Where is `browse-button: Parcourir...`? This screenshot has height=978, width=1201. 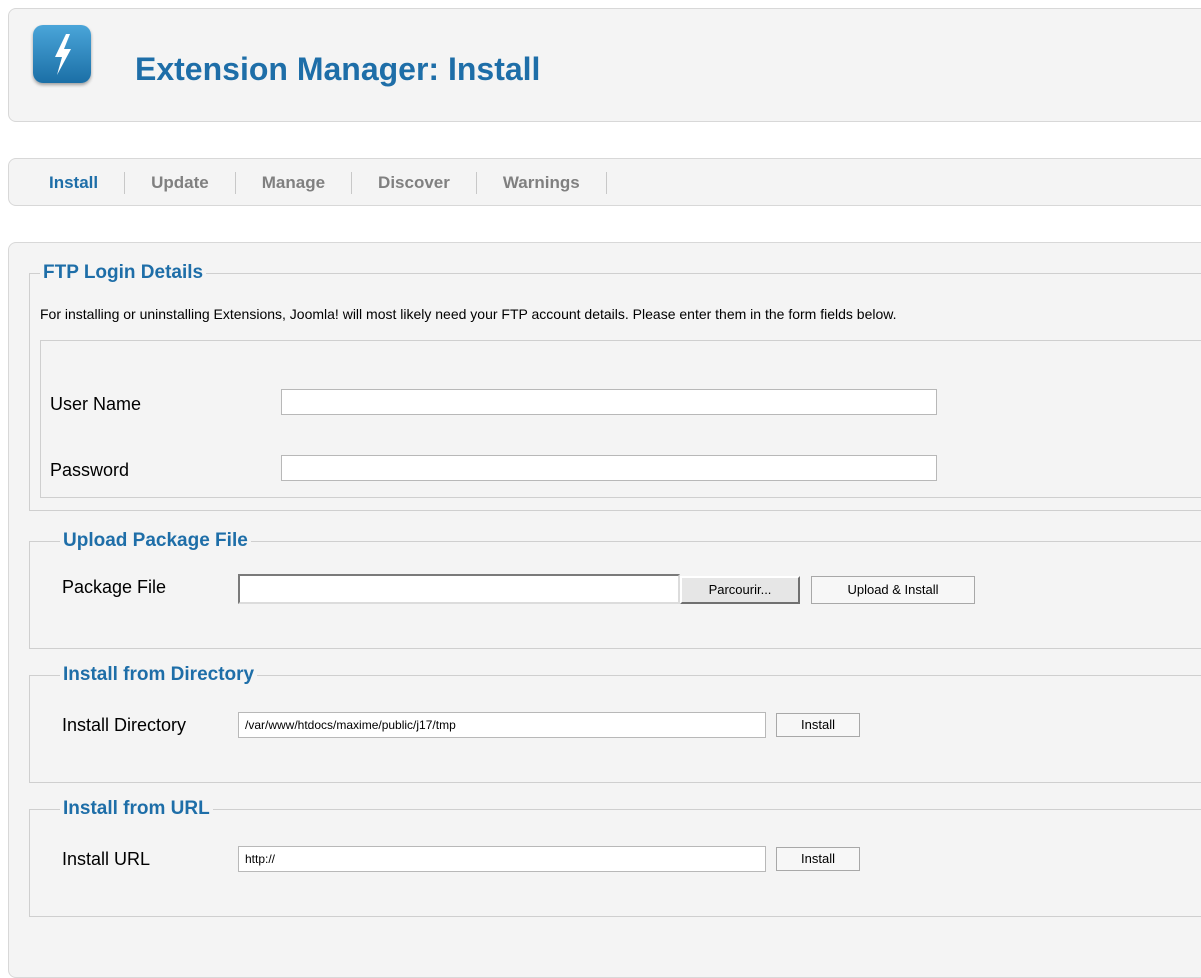
browse-button: Parcourir... is located at coordinates (740, 590).